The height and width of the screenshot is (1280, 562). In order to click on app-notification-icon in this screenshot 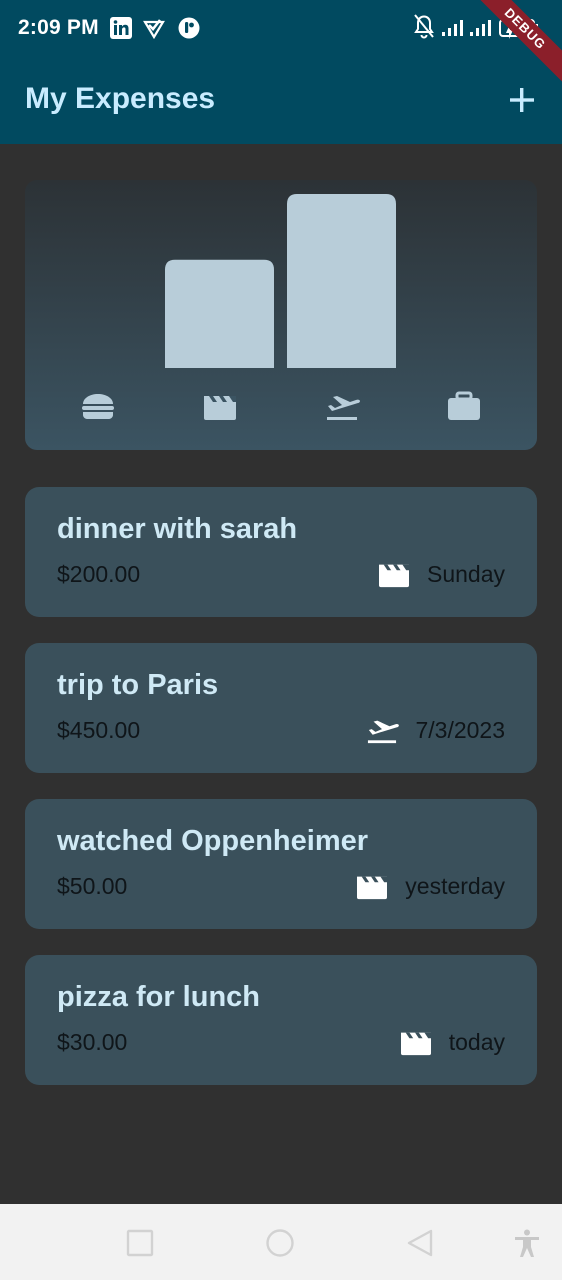, I will do `click(189, 28)`.